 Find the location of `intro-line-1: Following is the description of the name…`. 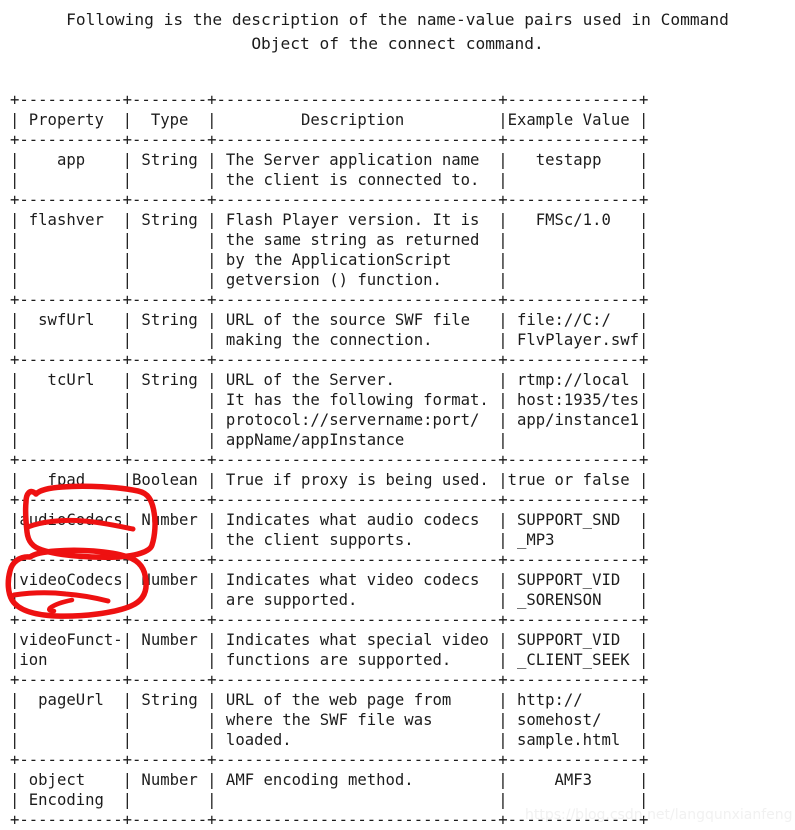

intro-line-1: Following is the description of the name… is located at coordinates (397, 19).